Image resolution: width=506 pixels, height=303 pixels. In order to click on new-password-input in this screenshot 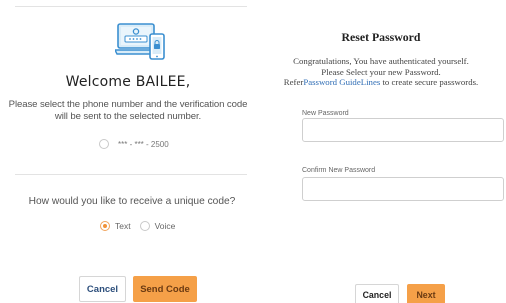, I will do `click(403, 130)`.